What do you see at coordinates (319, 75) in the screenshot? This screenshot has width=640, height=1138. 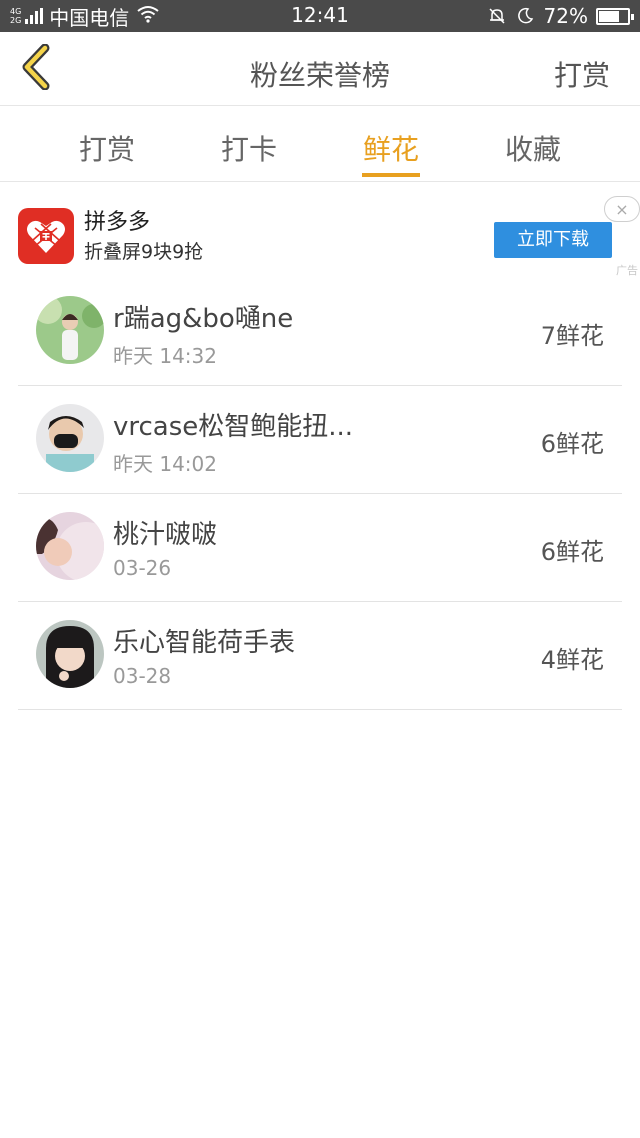 I see `page-title: 粉丝荣誉榜` at bounding box center [319, 75].